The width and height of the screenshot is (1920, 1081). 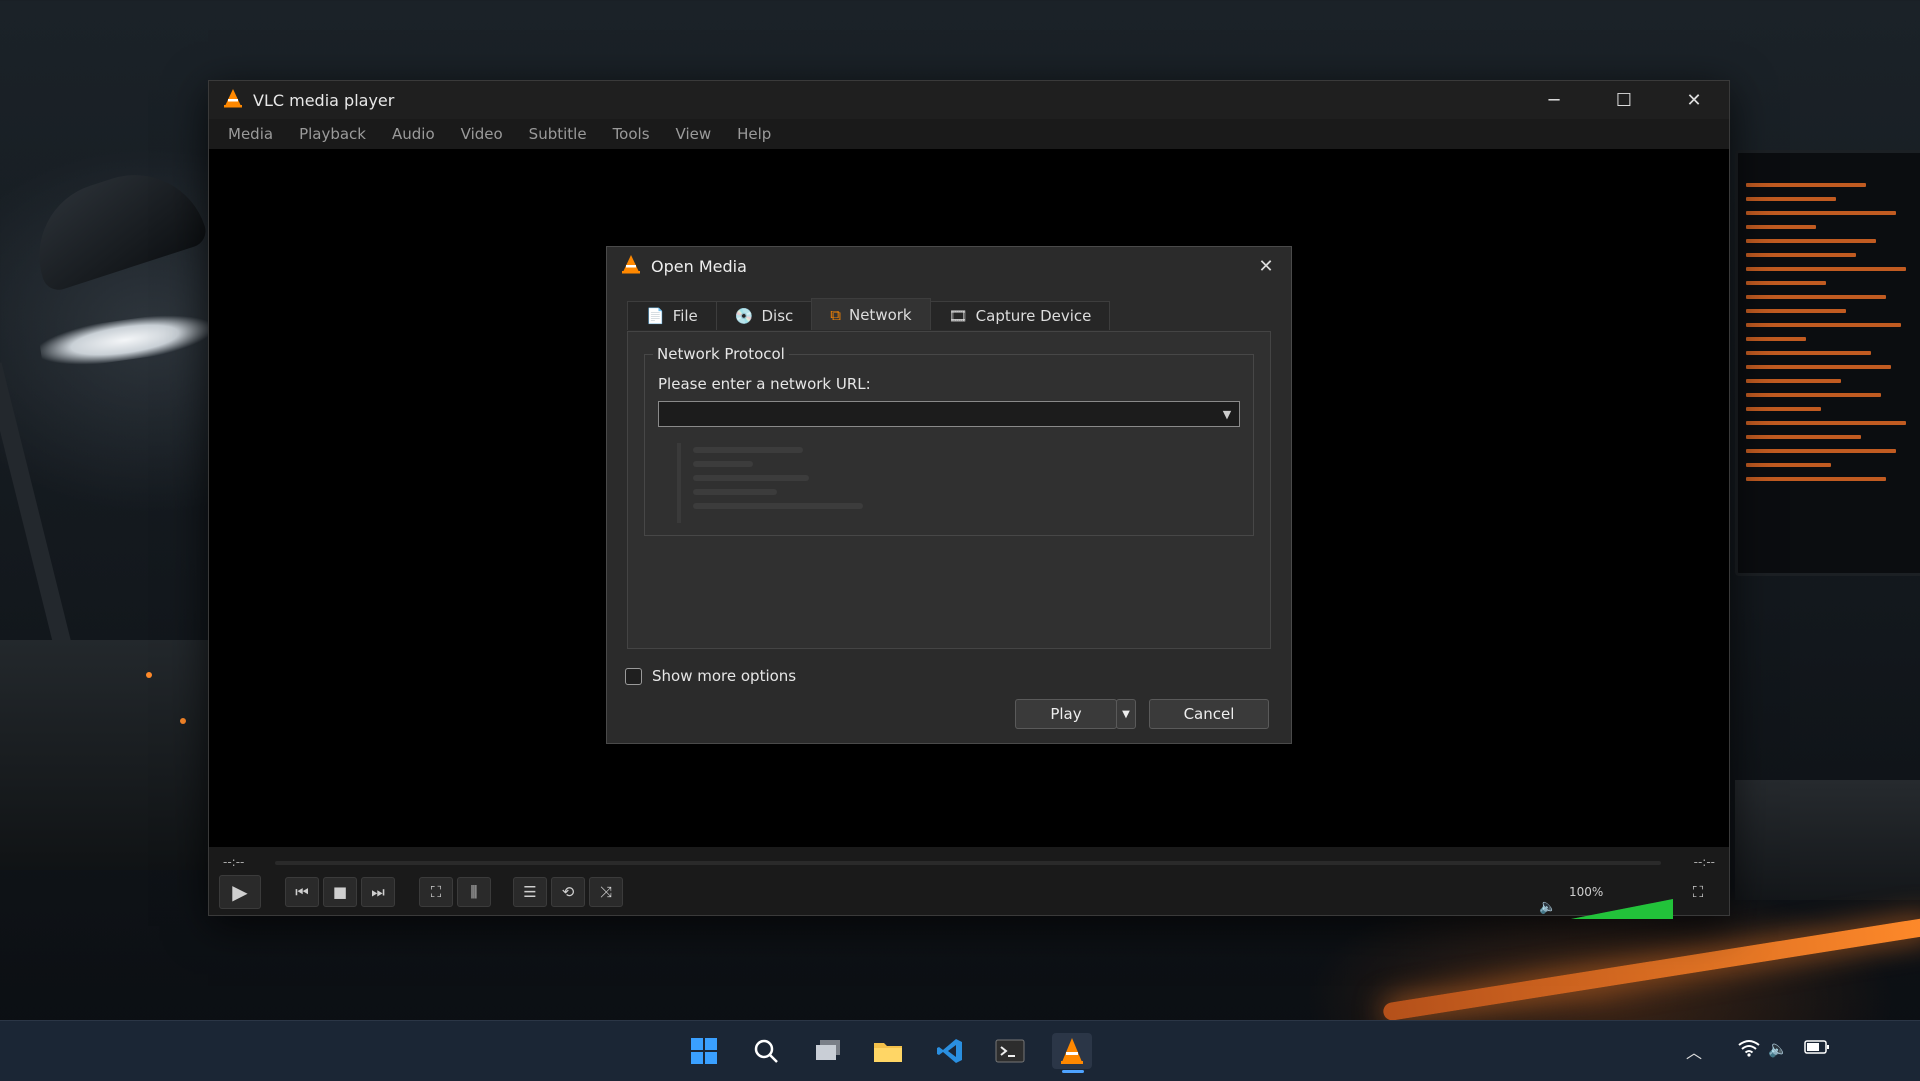 What do you see at coordinates (685, 316) in the screenshot?
I see `tab-file-label: File` at bounding box center [685, 316].